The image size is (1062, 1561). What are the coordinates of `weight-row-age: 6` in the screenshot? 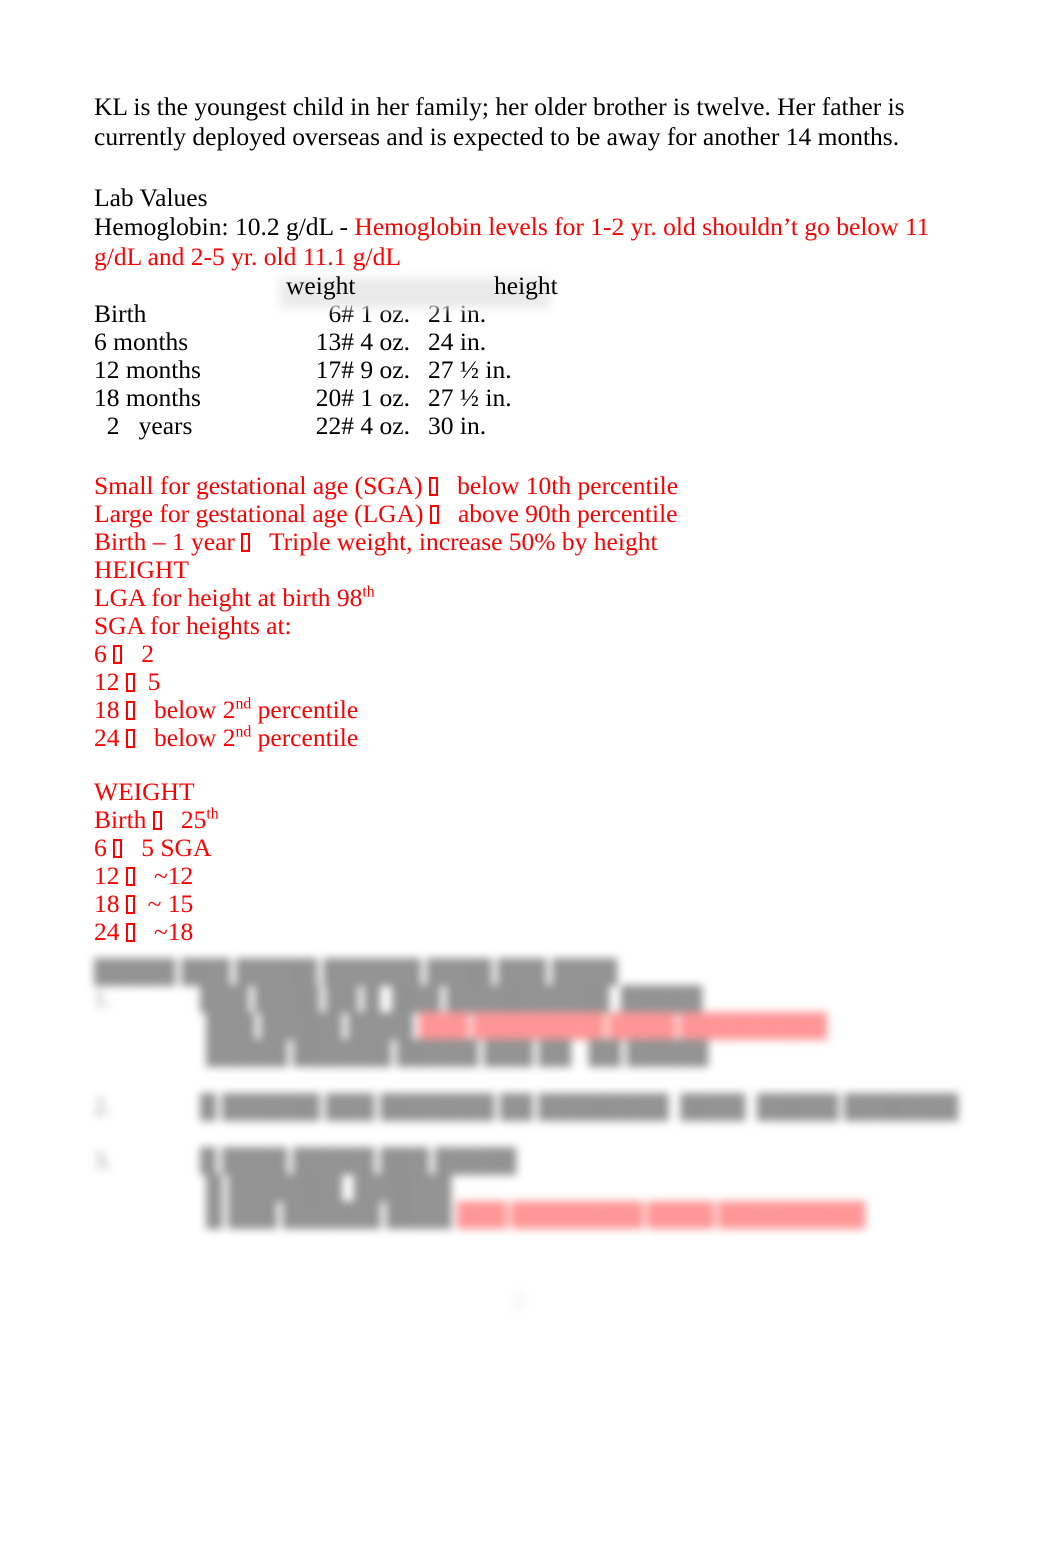 It's located at (104, 847).